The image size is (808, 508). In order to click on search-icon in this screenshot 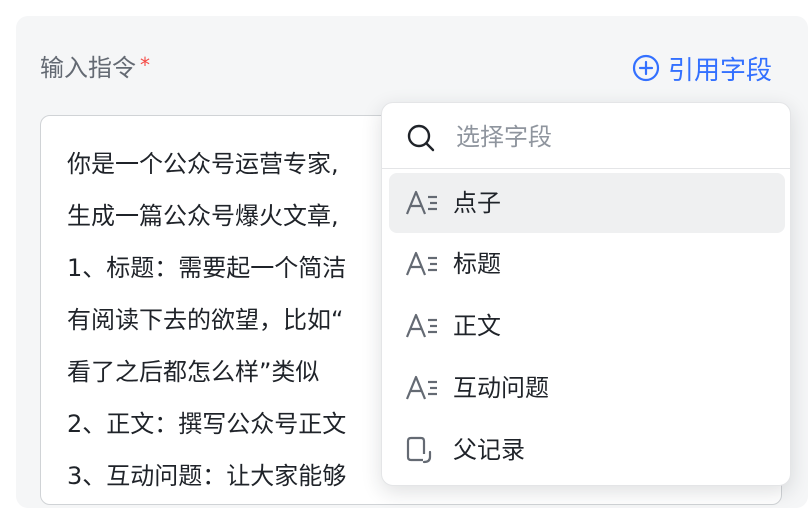, I will do `click(421, 138)`.